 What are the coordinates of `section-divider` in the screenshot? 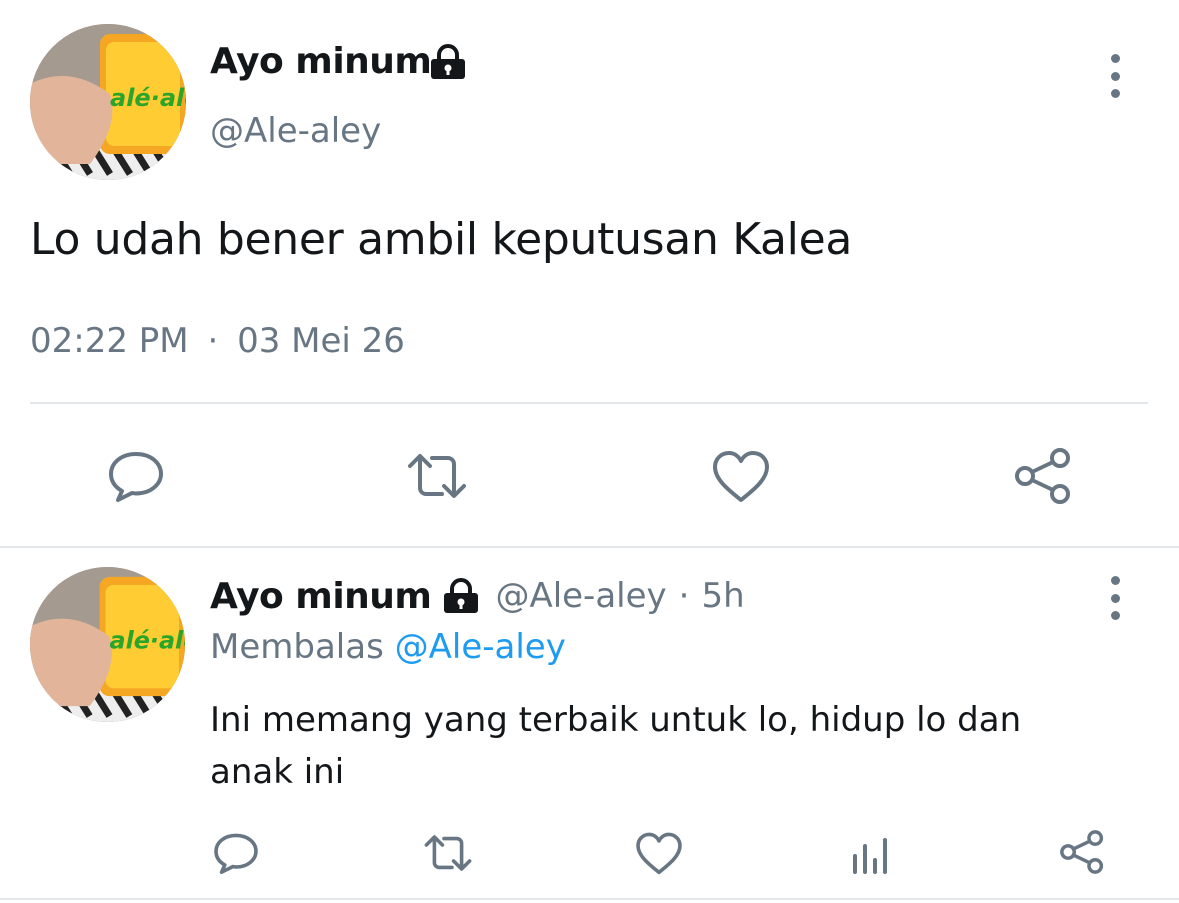 It's located at (589, 547).